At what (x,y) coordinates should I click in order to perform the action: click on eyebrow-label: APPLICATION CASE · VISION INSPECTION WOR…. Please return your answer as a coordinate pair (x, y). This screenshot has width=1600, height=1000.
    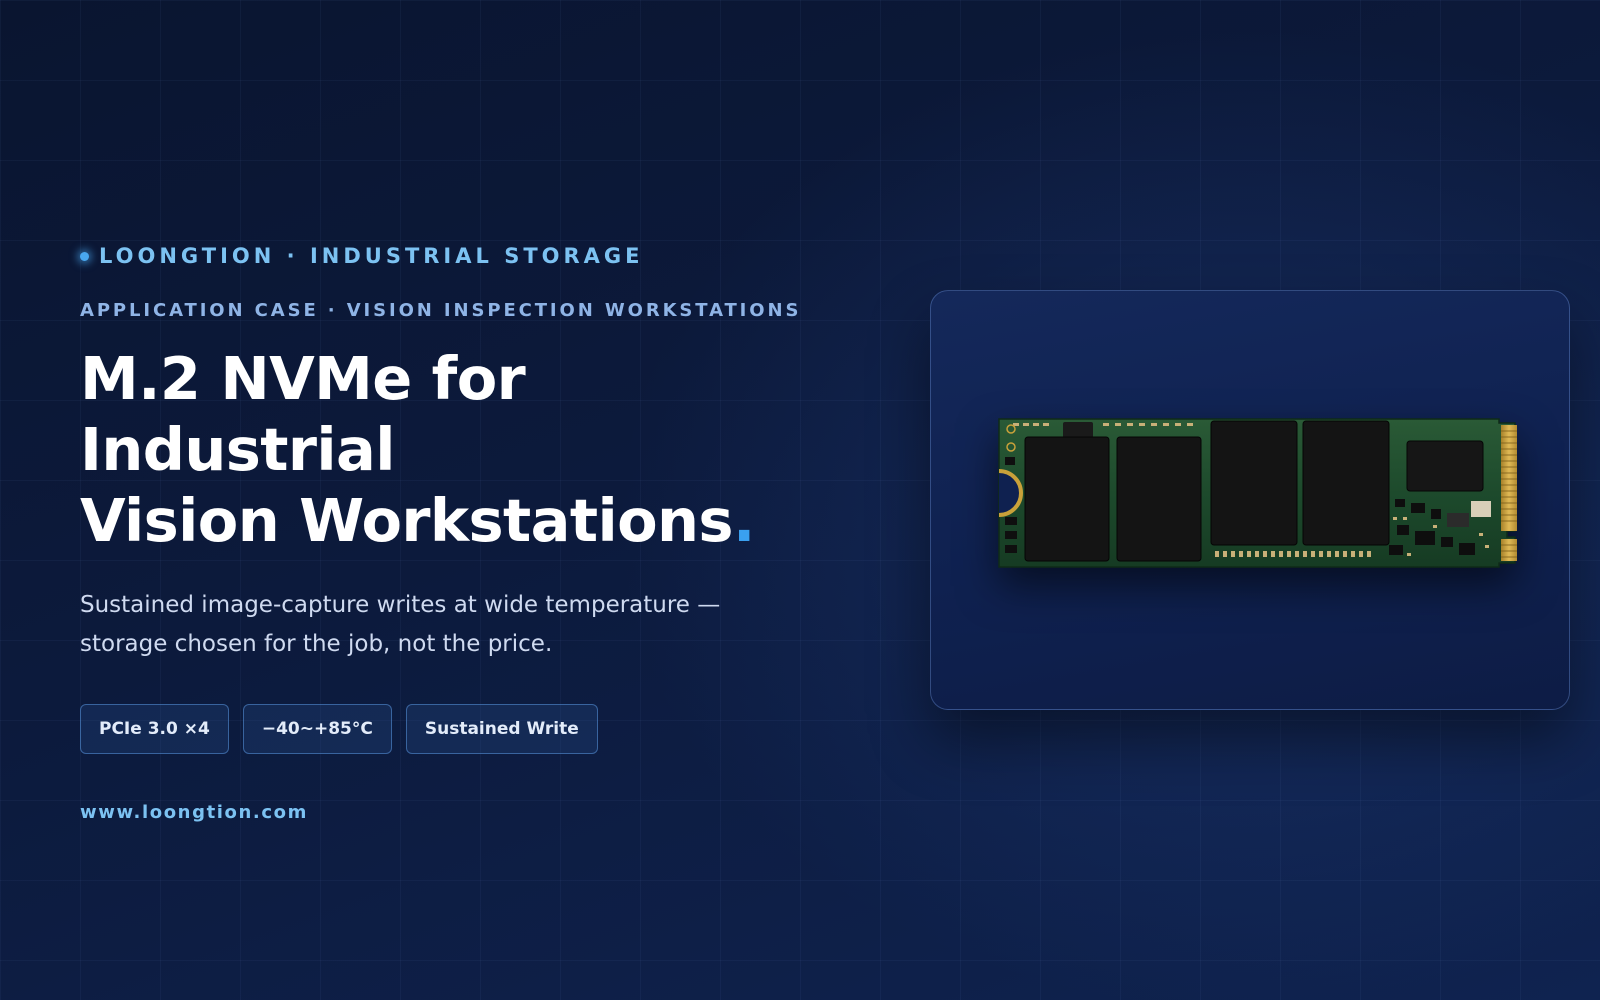
    Looking at the image, I should click on (441, 310).